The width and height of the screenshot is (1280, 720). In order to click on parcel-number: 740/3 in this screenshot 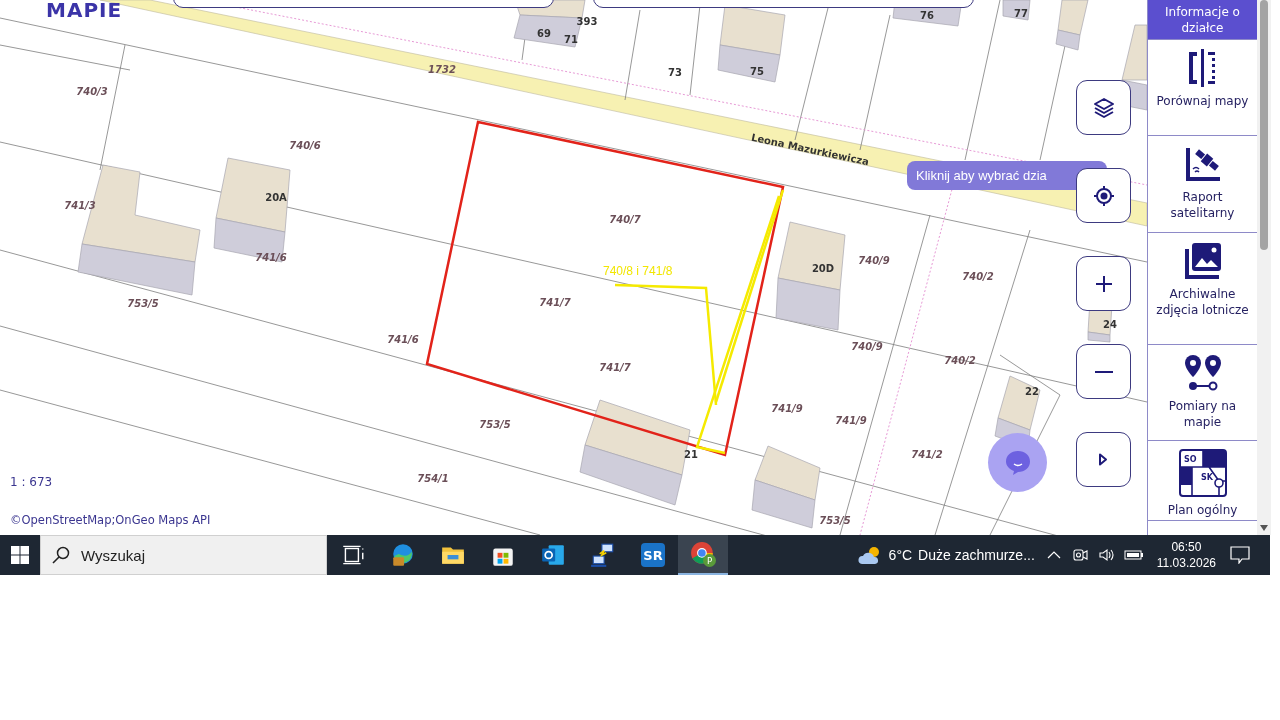, I will do `click(92, 91)`.